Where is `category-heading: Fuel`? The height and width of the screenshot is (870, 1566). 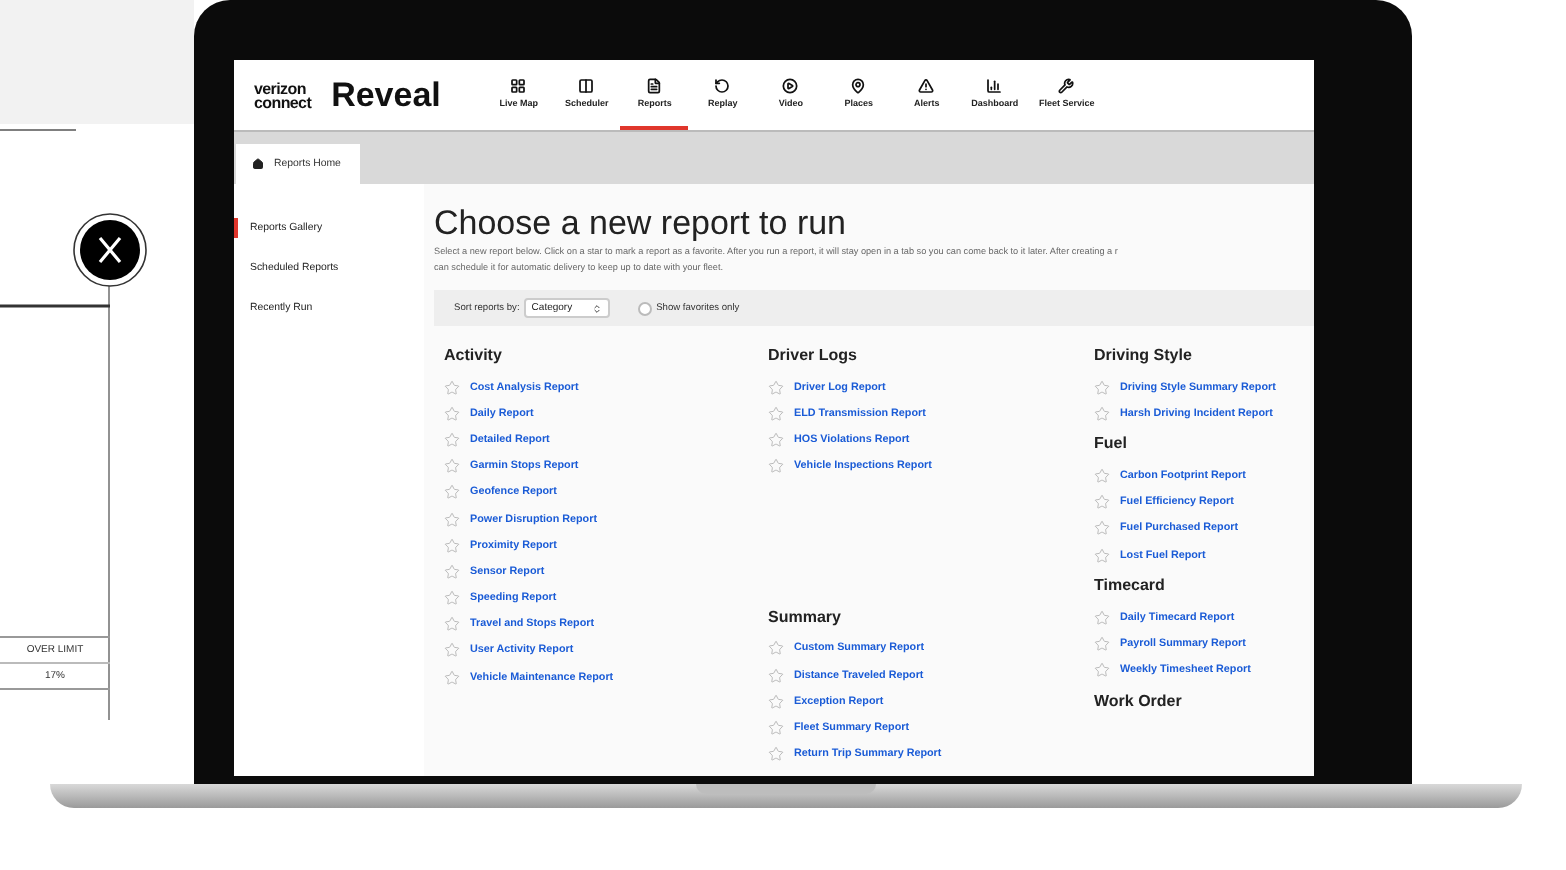 category-heading: Fuel is located at coordinates (1111, 445).